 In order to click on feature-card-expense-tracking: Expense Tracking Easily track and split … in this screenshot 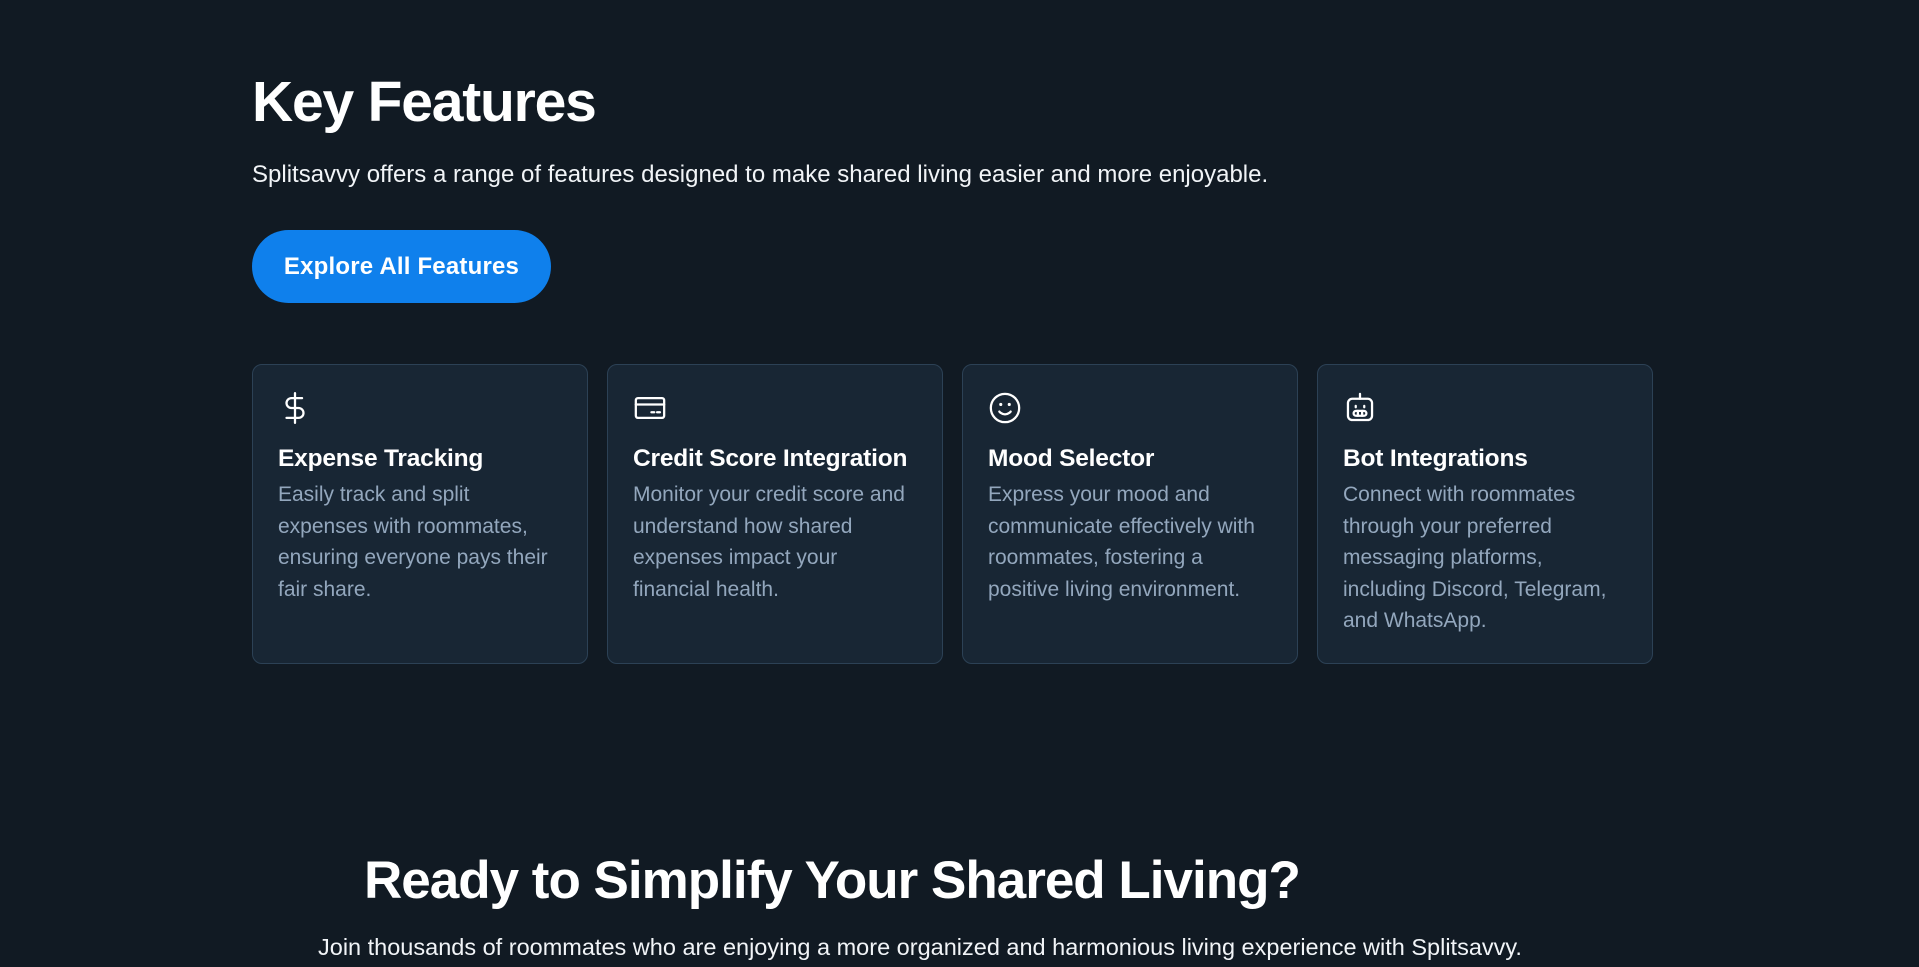, I will do `click(420, 514)`.